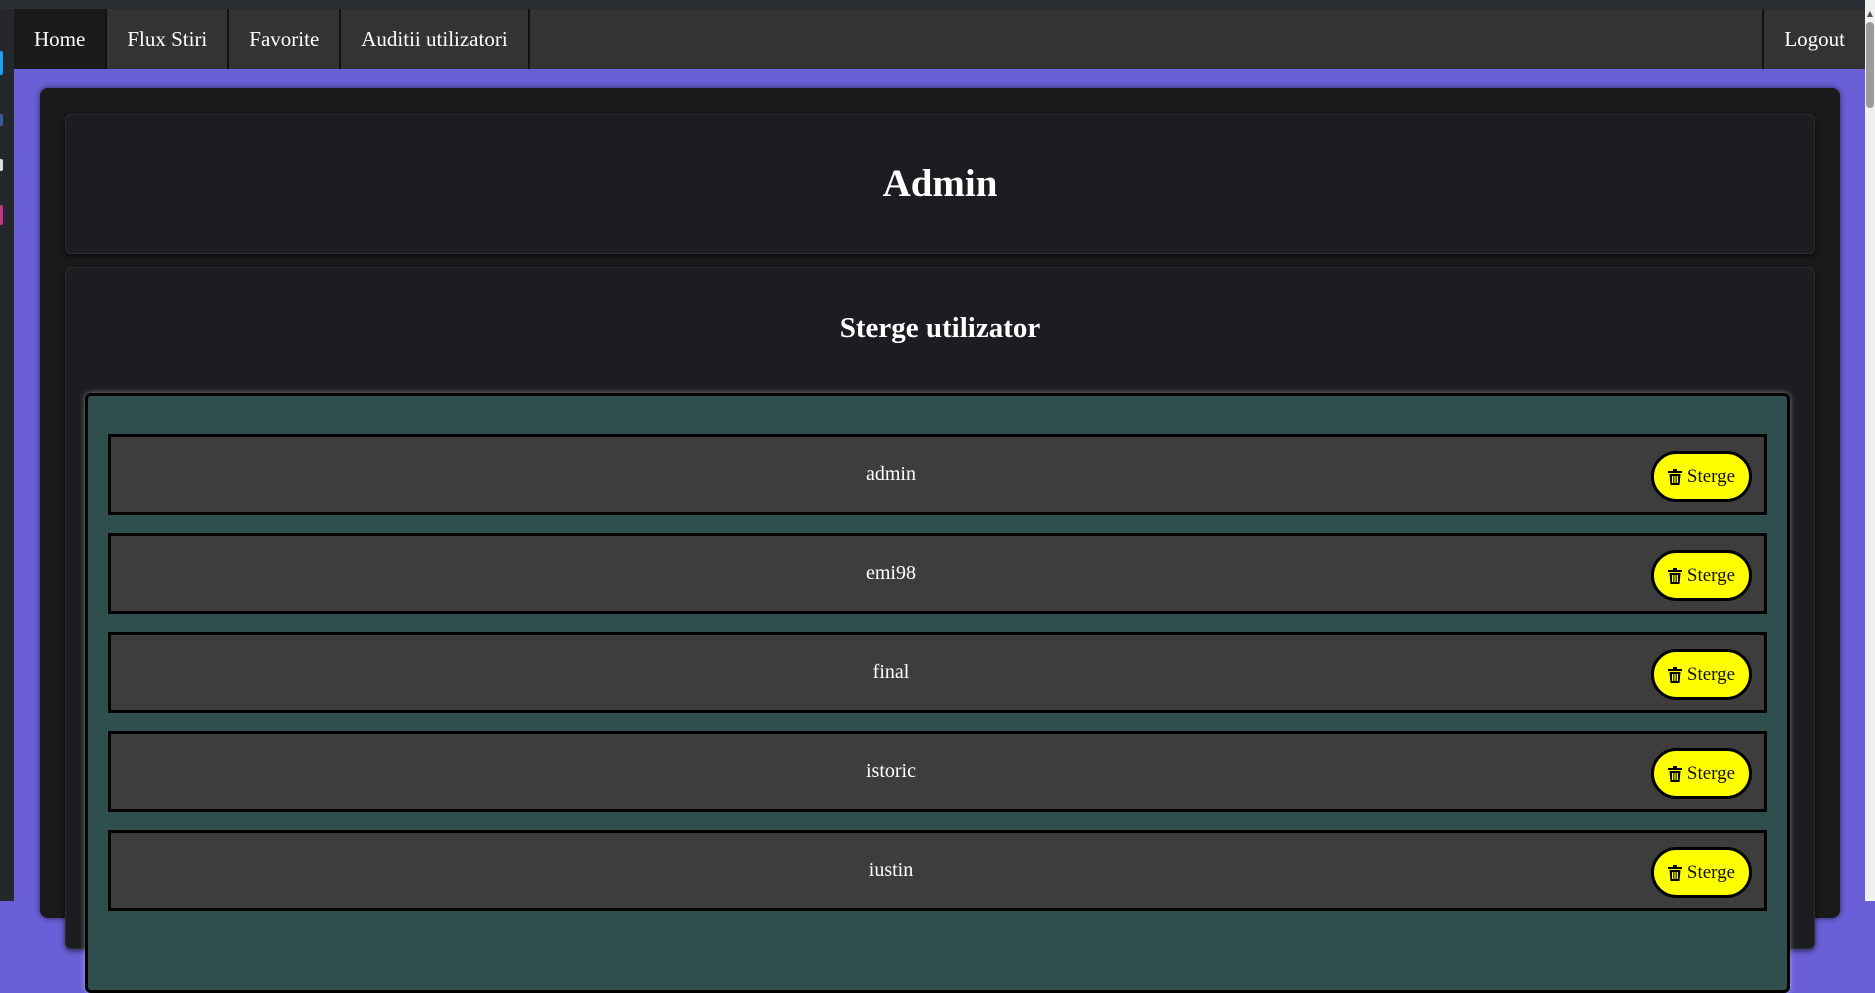 Image resolution: width=1875 pixels, height=993 pixels. What do you see at coordinates (937, 870) in the screenshot?
I see `user-row: iustin Sterge` at bounding box center [937, 870].